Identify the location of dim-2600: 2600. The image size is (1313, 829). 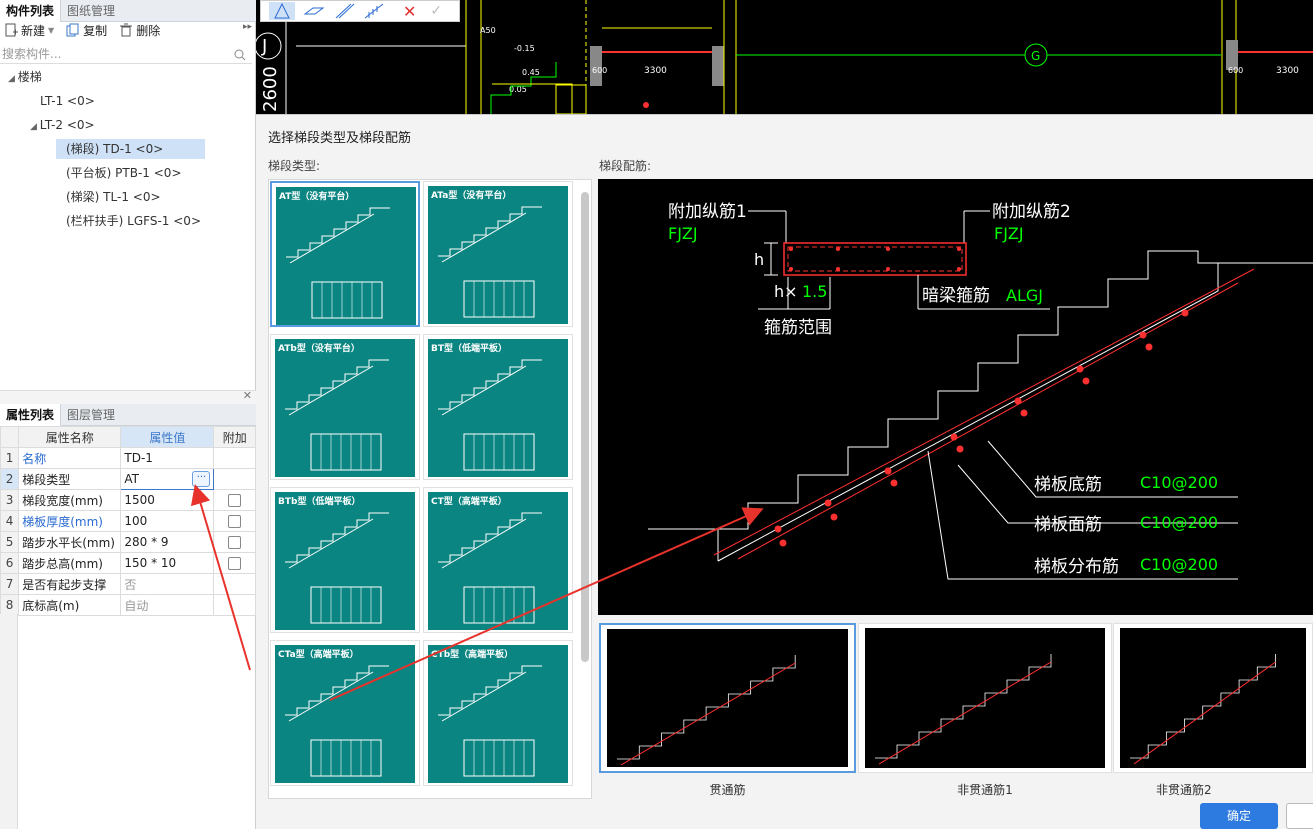
(270, 89).